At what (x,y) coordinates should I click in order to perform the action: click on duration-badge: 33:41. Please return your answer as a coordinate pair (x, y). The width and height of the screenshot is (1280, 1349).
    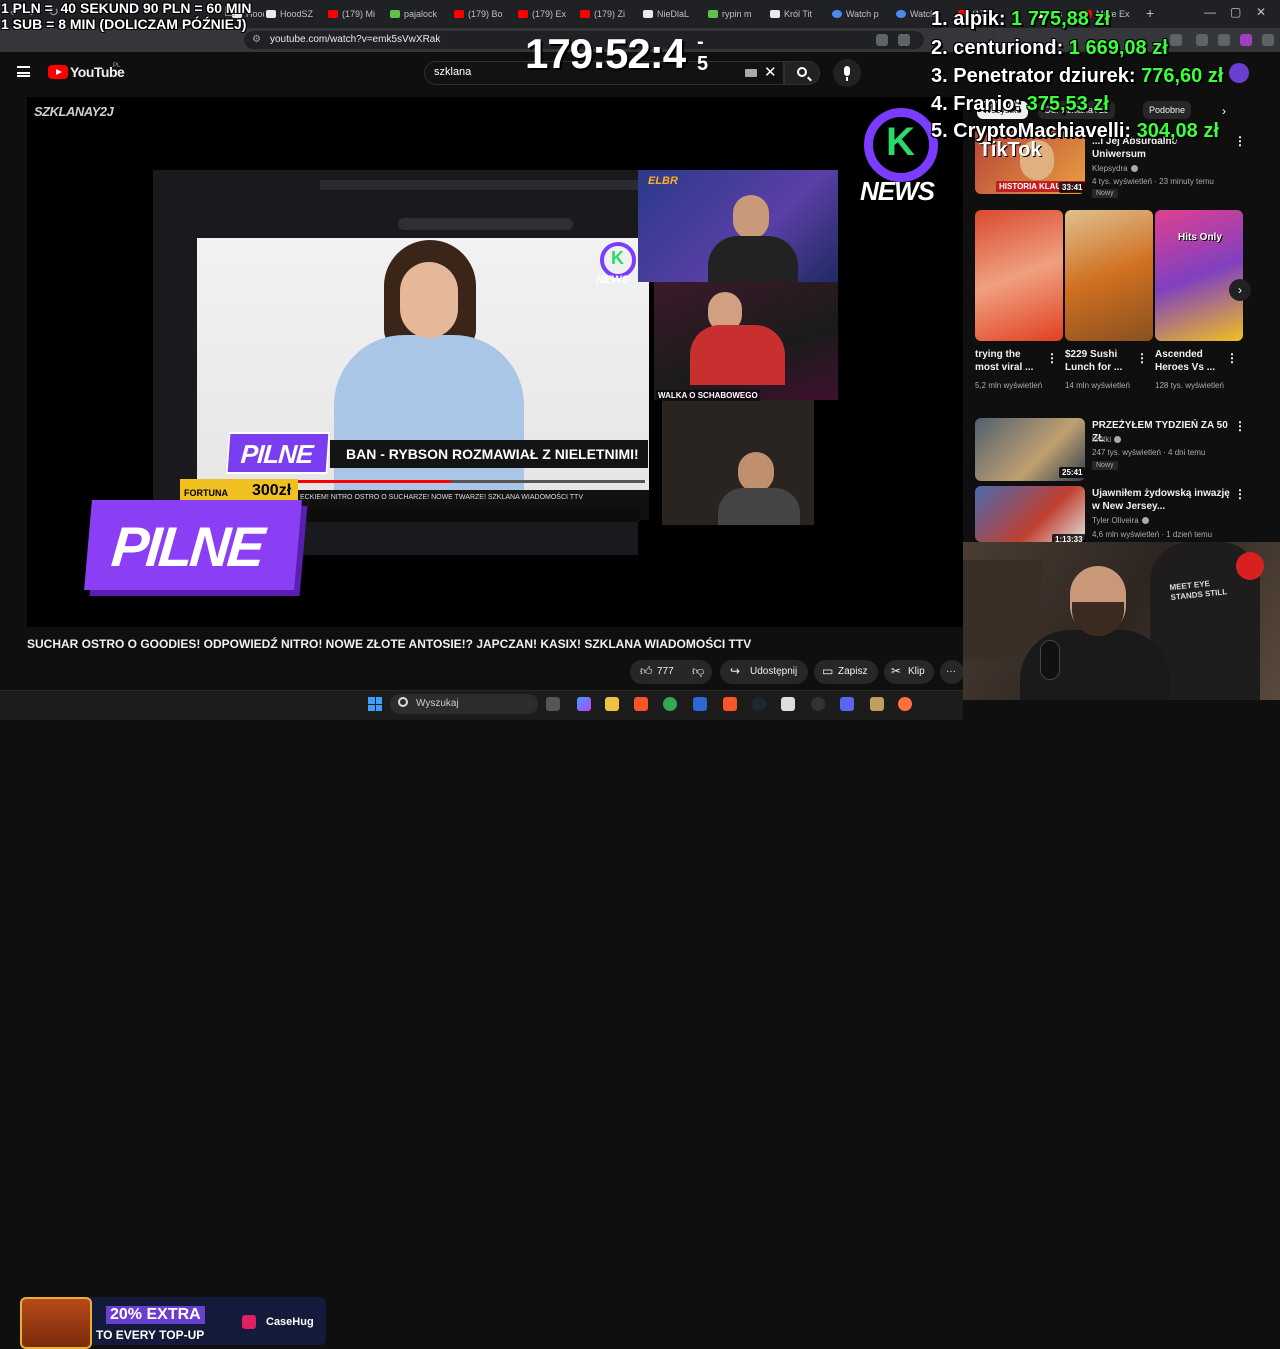
    Looking at the image, I should click on (1072, 187).